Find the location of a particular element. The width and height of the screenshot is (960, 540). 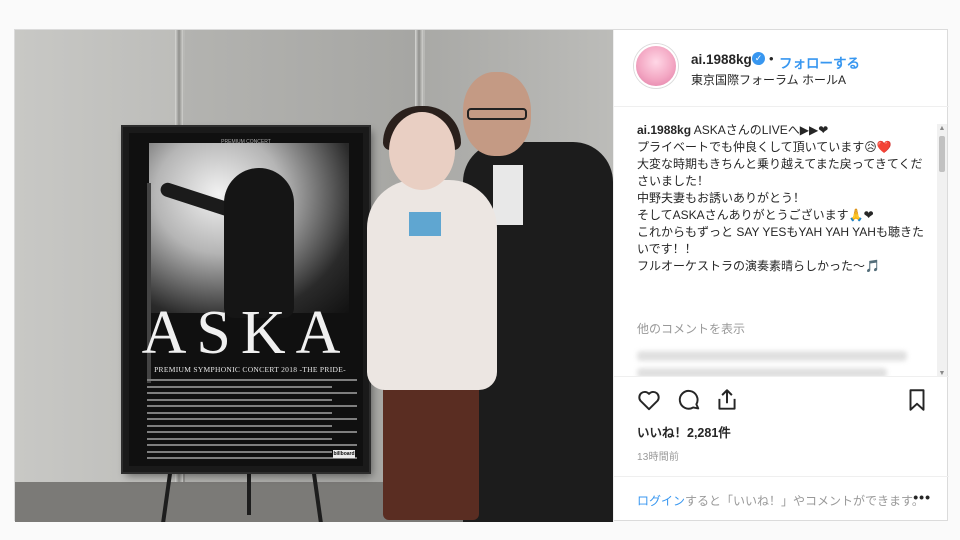

share-icon is located at coordinates (727, 400).